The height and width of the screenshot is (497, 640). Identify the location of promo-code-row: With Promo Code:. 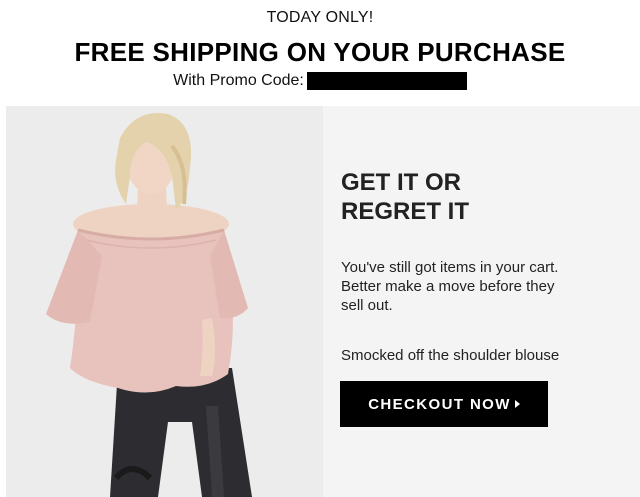
(320, 80).